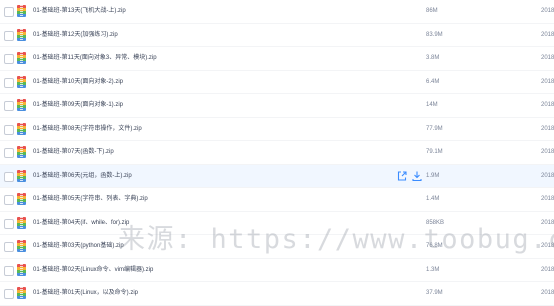 This screenshot has width=554, height=306. What do you see at coordinates (434, 152) in the screenshot?
I see `file-size: 79.1M` at bounding box center [434, 152].